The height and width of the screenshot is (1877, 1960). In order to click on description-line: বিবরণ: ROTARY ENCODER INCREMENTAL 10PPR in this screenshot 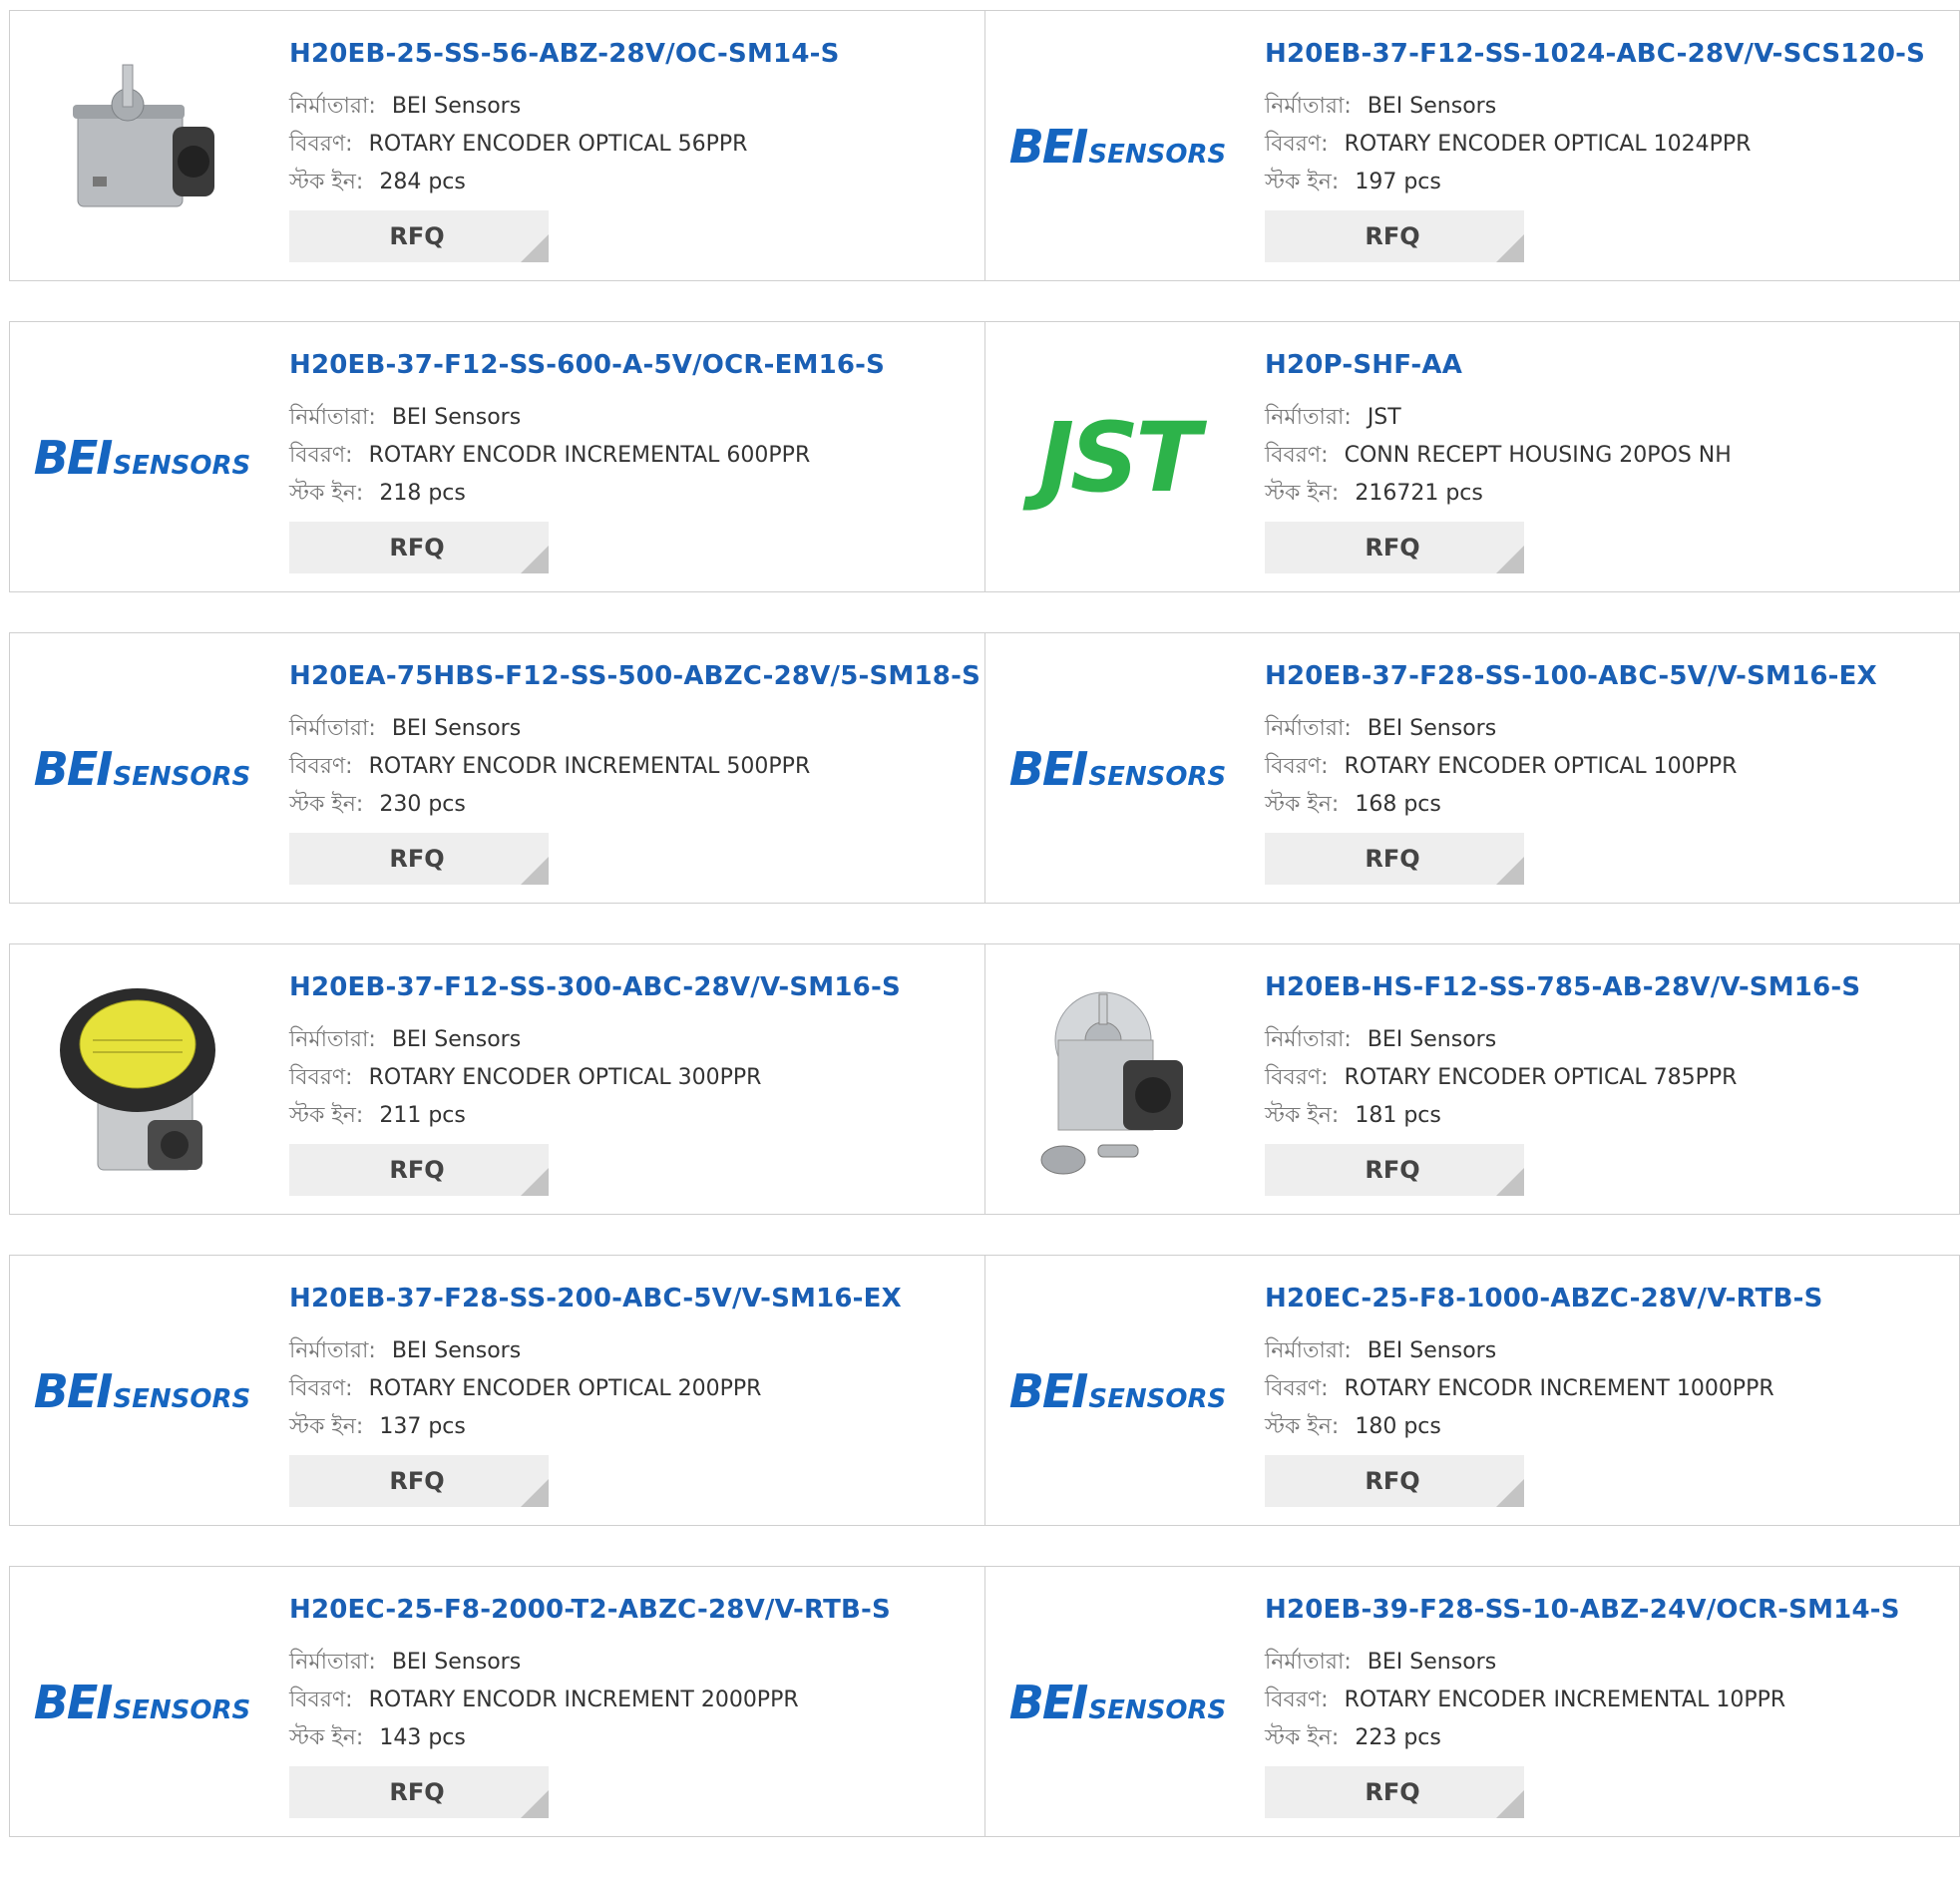, I will do `click(1607, 1697)`.